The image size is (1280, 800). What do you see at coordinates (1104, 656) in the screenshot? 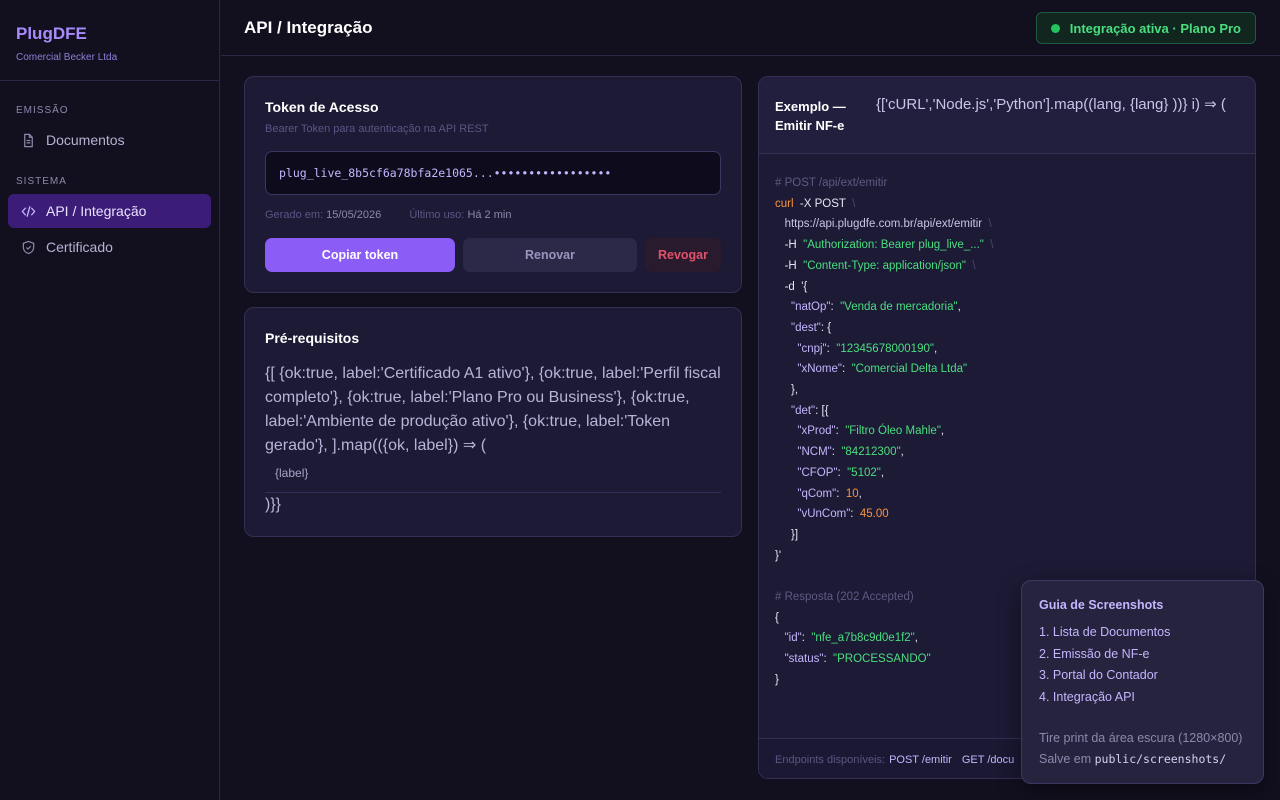
I see `guide-item: 2. Emissão de NF-e` at bounding box center [1104, 656].